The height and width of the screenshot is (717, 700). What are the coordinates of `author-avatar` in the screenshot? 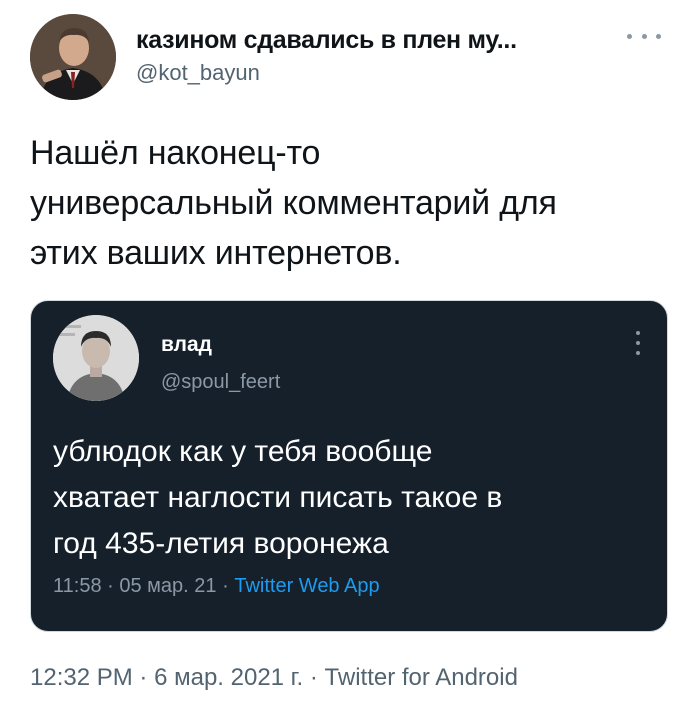 It's located at (73, 57).